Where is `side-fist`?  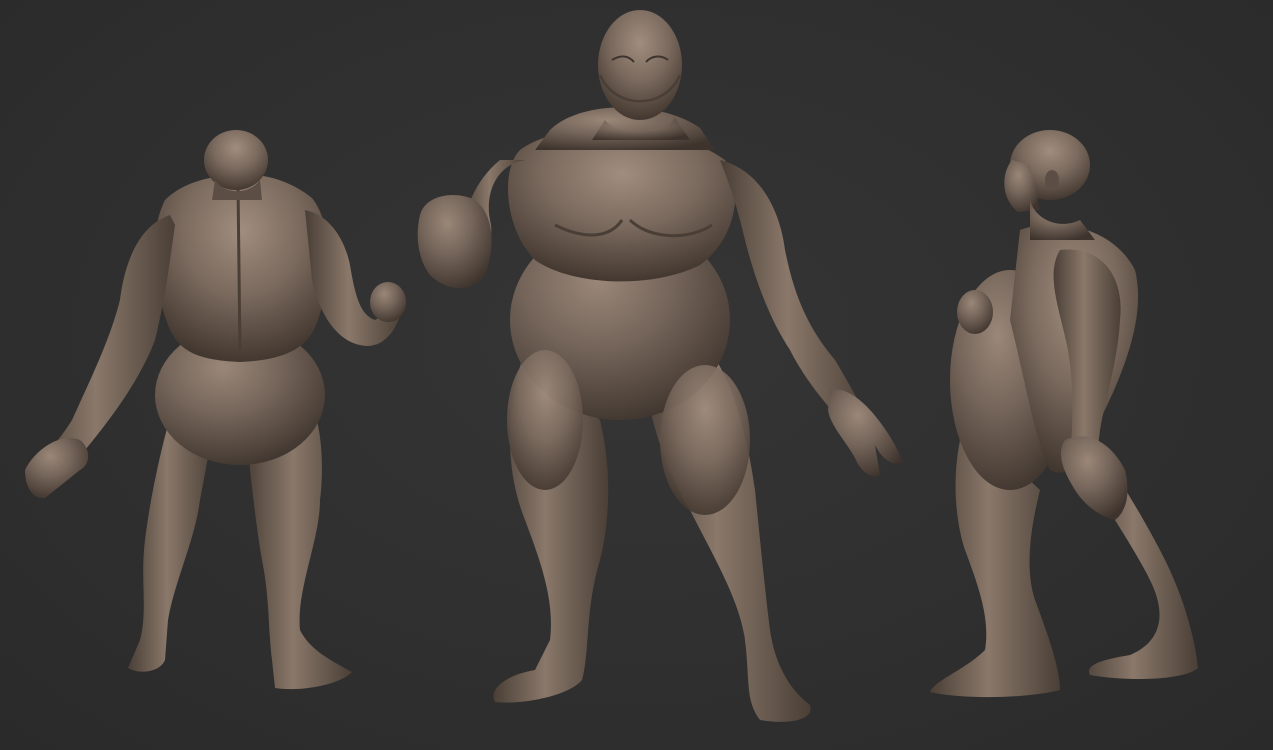 side-fist is located at coordinates (975, 312).